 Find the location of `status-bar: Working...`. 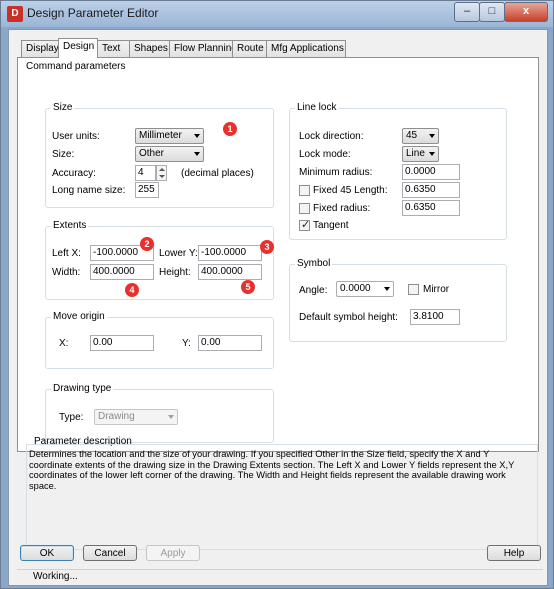

status-bar: Working... is located at coordinates (280, 576).